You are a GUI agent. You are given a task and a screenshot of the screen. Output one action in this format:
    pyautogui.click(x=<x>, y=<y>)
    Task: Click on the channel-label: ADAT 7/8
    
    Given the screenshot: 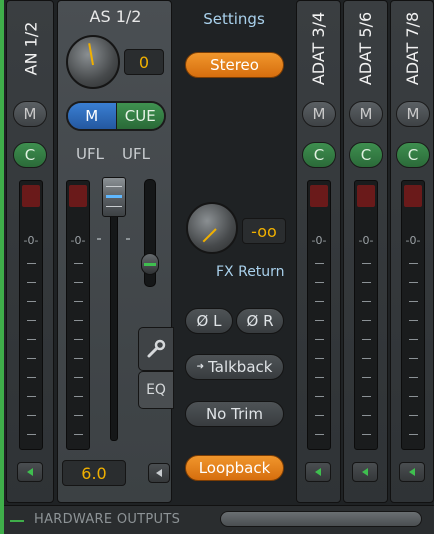 What is the action you would take?
    pyautogui.click(x=413, y=48)
    